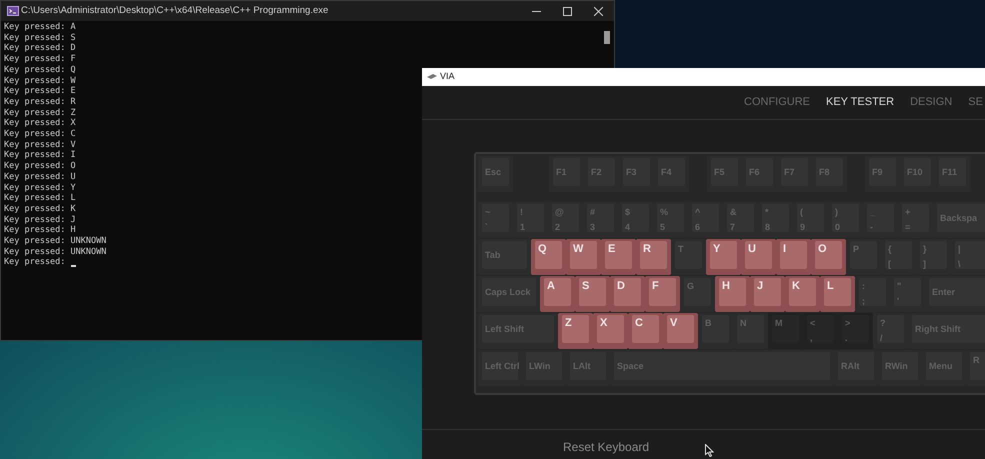  Describe the element at coordinates (40, 59) in the screenshot. I see `console-line: Key pressed: F` at that location.